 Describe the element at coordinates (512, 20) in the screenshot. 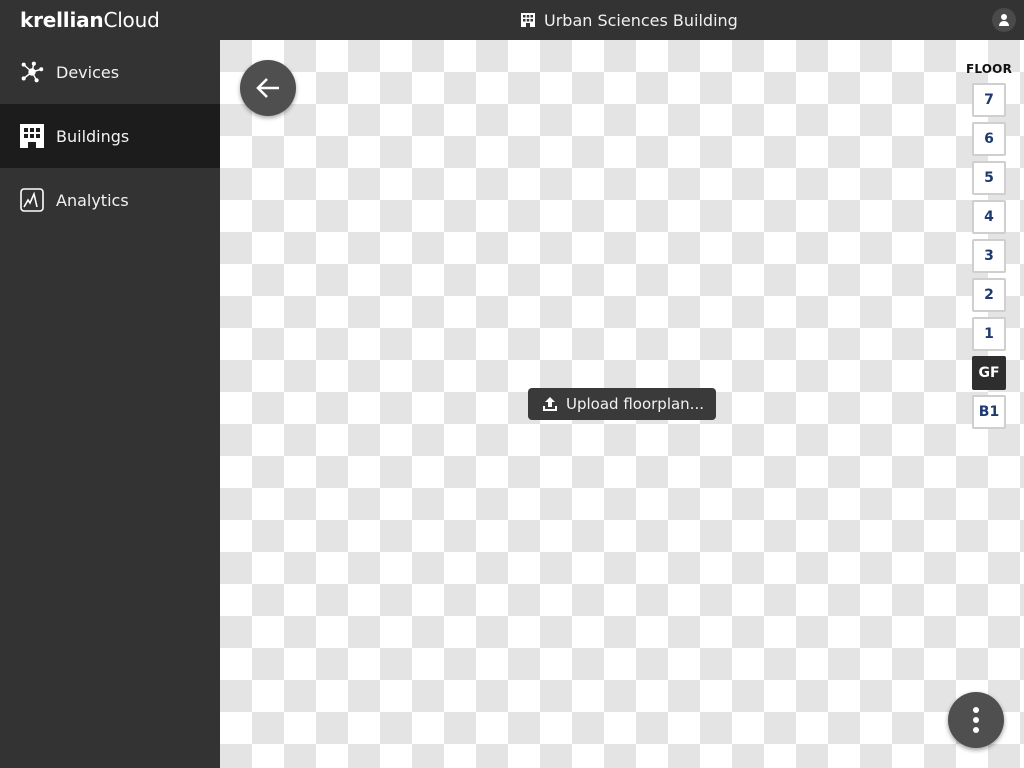

I see `top-bar: krellianCloud Urban Sciences Building` at that location.